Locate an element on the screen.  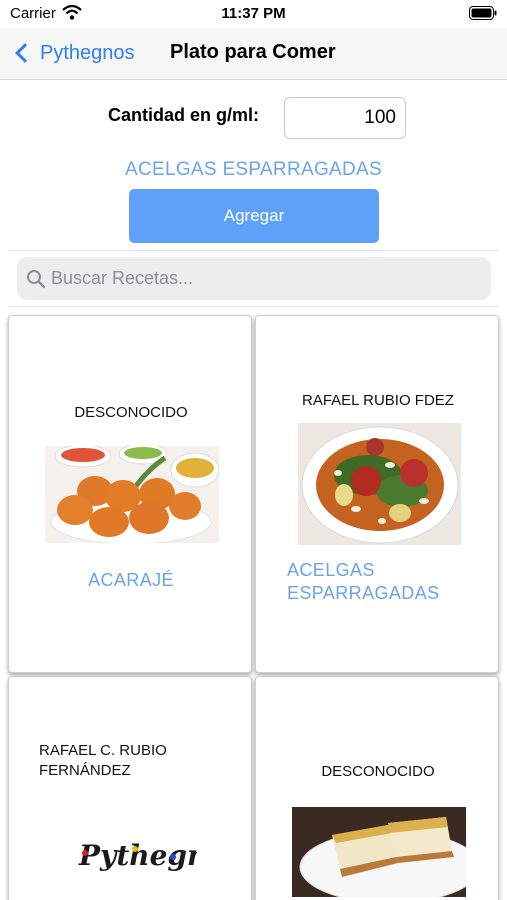
recipe-image-chard-stew is located at coordinates (379, 484).